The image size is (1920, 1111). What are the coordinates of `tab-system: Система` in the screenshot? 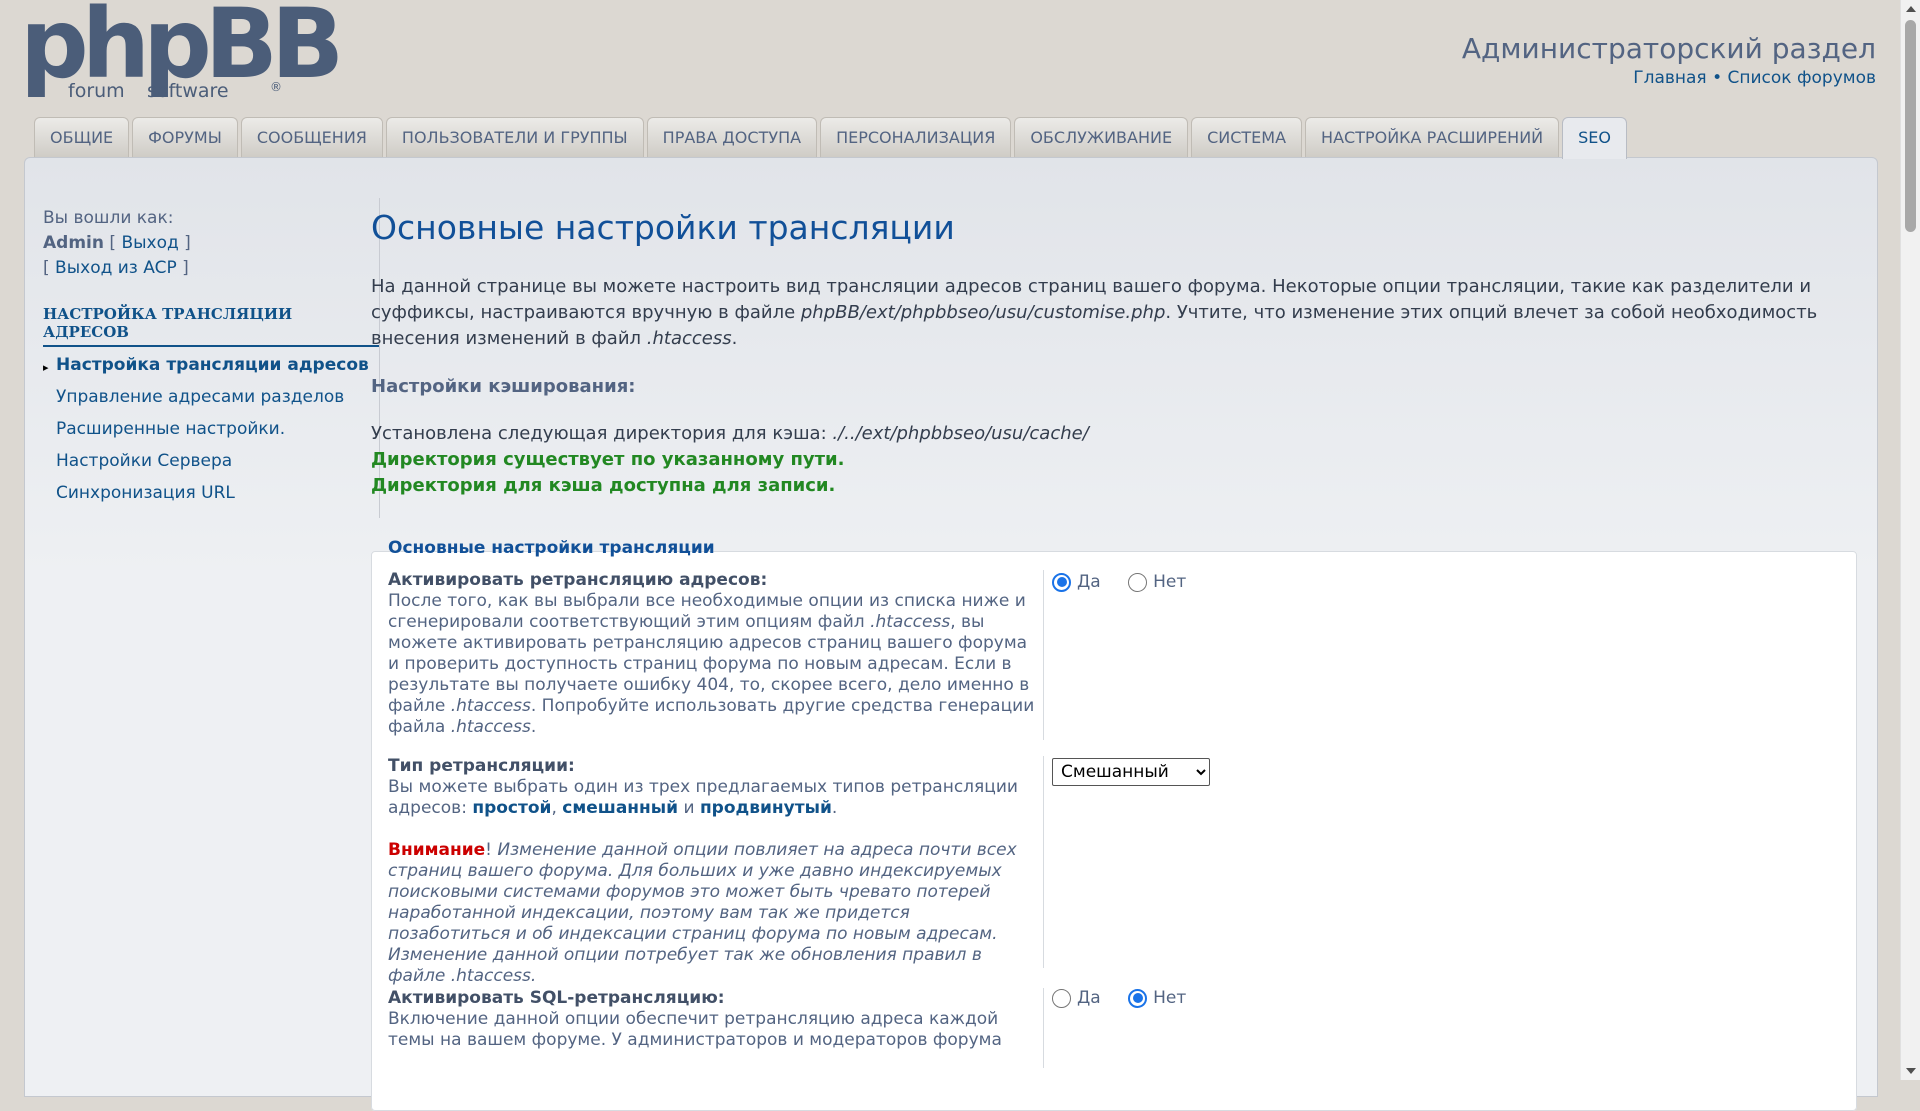 It's located at (1247, 137).